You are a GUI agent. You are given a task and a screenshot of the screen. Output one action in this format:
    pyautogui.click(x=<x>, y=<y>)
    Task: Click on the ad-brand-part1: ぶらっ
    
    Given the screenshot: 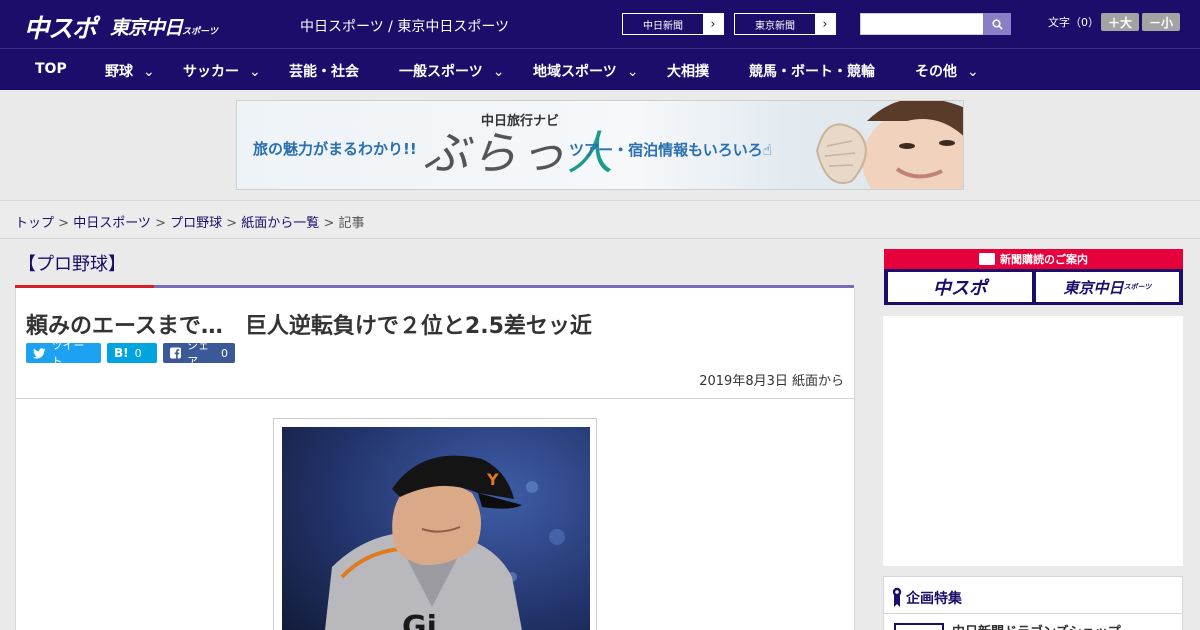 What is the action you would take?
    pyautogui.click(x=495, y=153)
    